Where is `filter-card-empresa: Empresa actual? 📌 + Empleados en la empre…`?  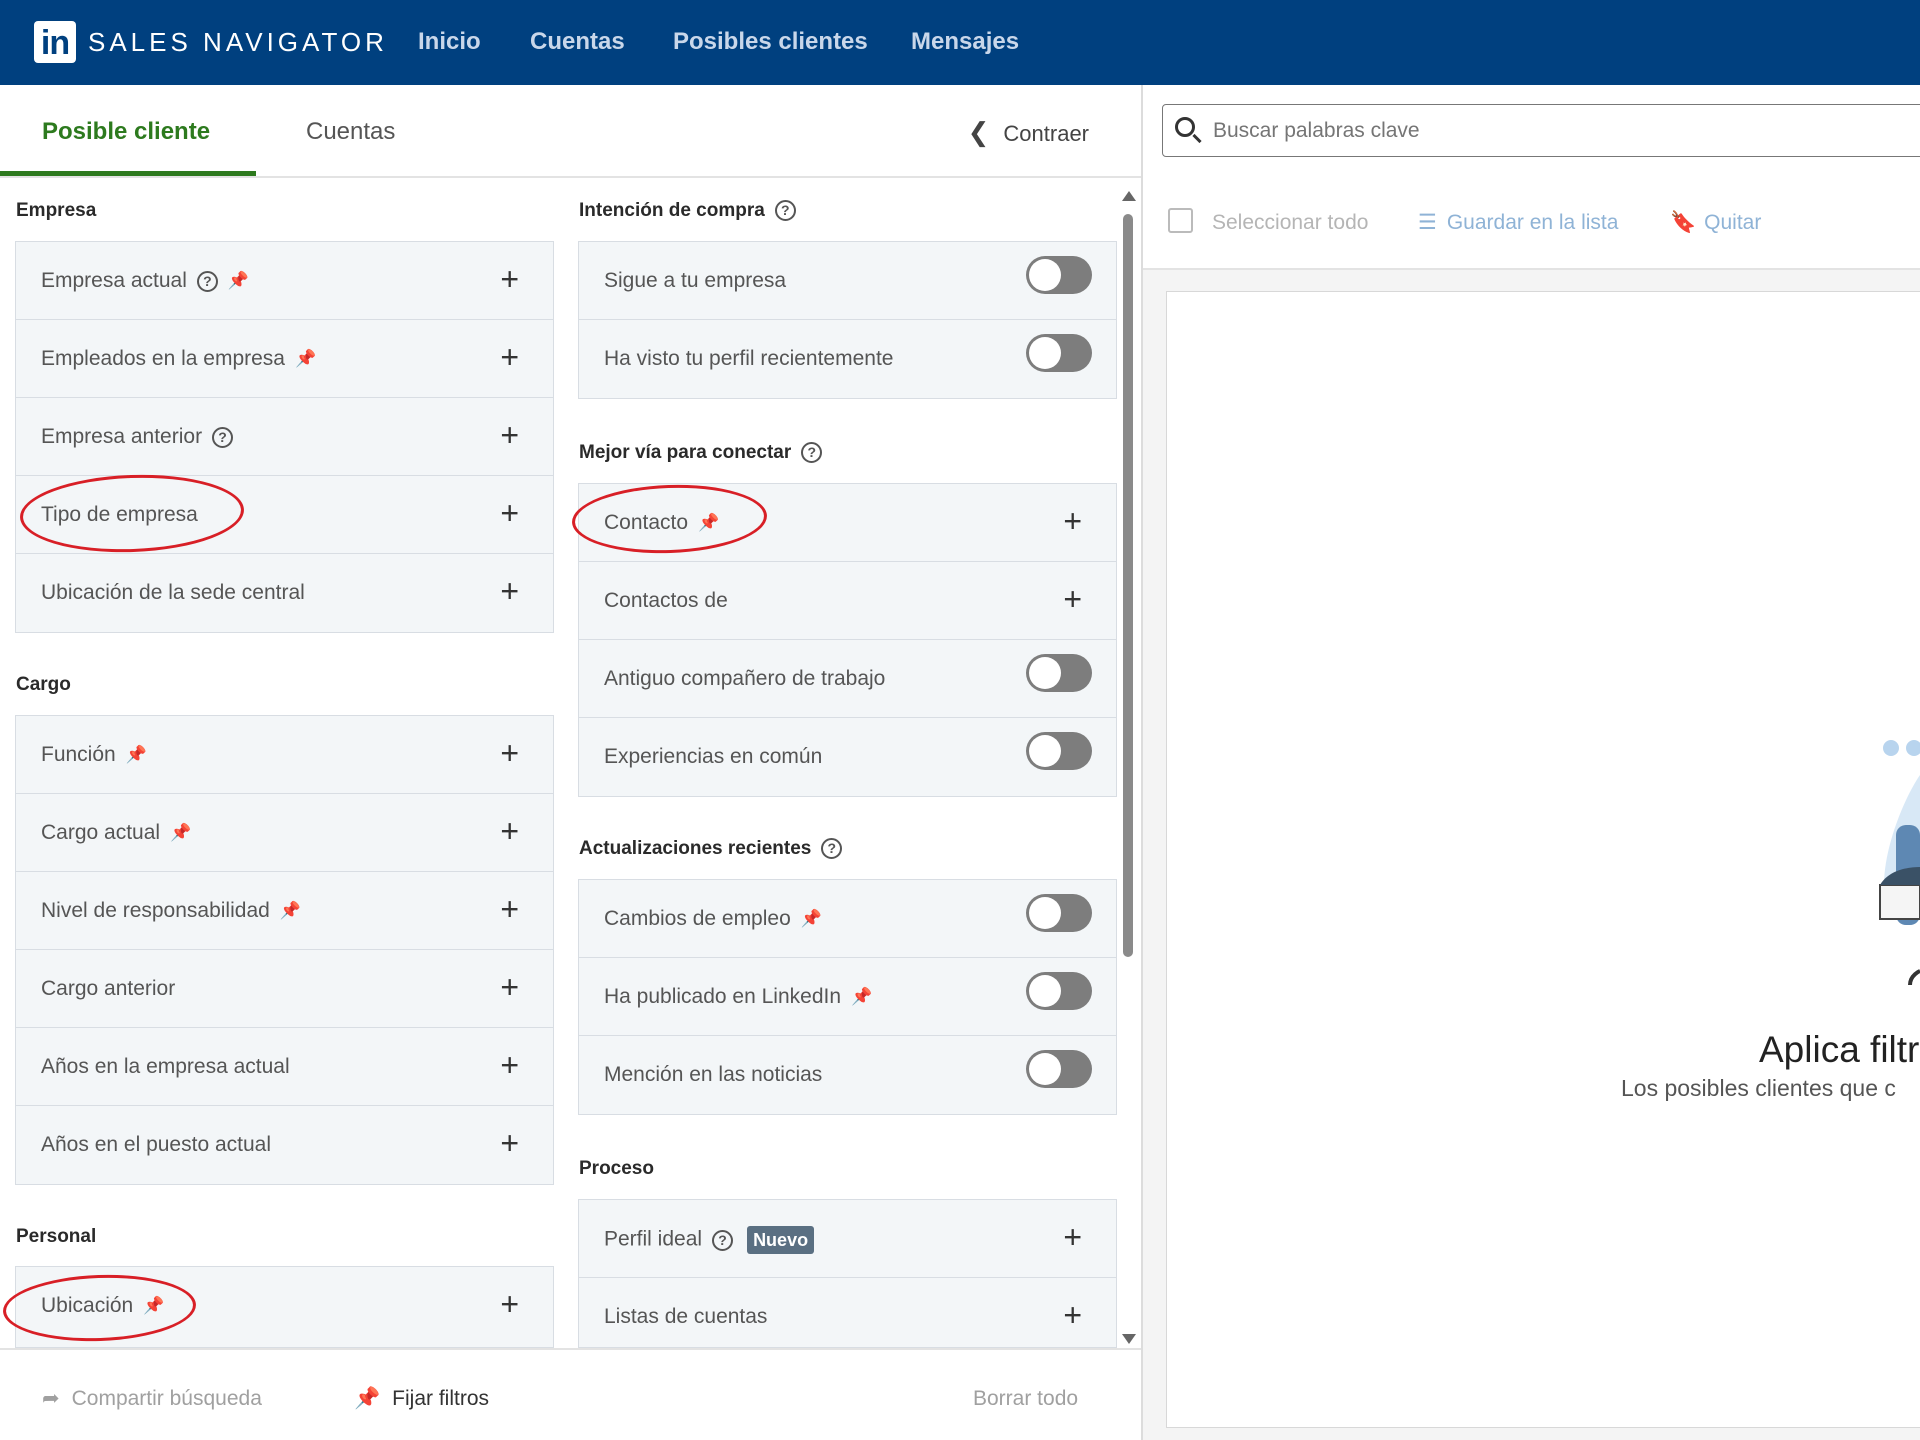
filter-card-empresa: Empresa actual? 📌 + Empleados en la empre… is located at coordinates (284, 437).